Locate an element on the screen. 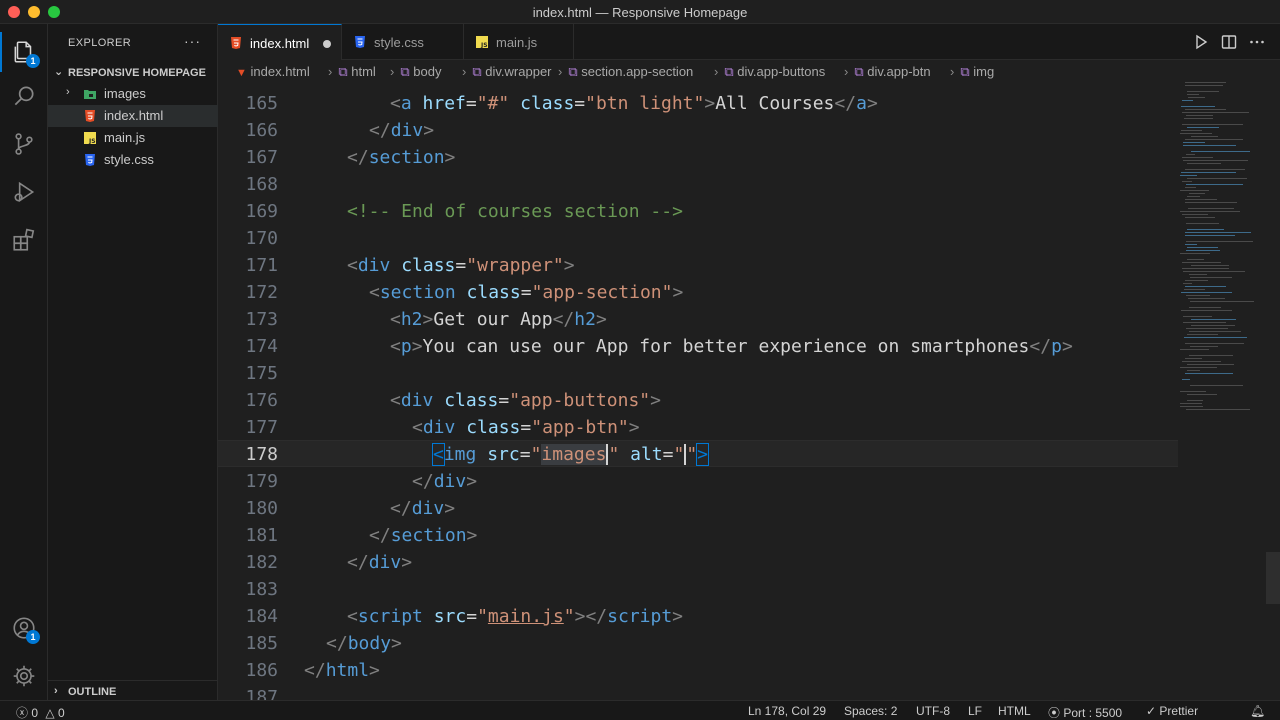  code-line: 166 </div> is located at coordinates (698, 130).